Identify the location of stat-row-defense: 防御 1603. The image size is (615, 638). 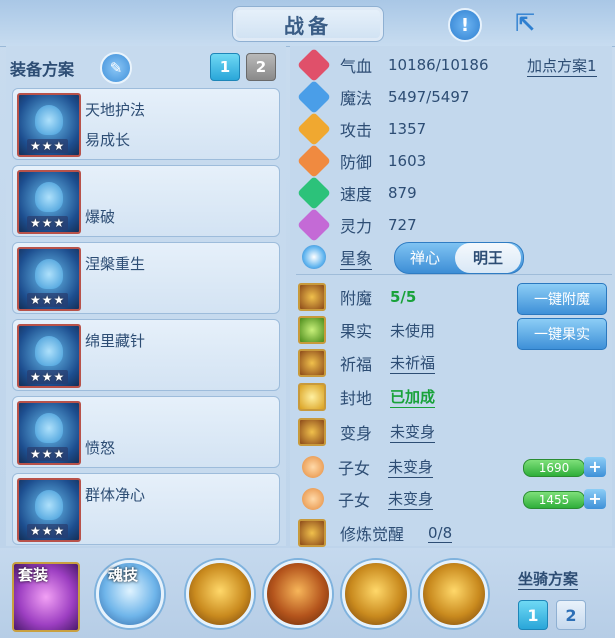
(362, 161).